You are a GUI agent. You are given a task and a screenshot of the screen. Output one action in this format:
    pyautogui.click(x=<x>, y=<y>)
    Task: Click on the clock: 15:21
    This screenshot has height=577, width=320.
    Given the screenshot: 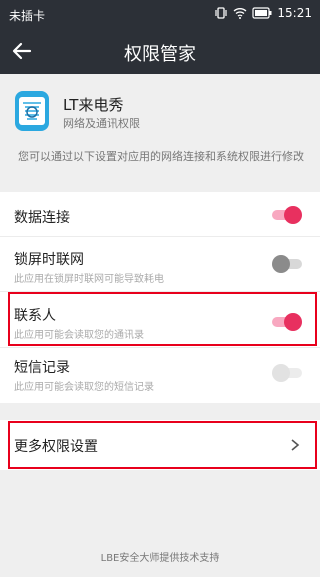 What is the action you would take?
    pyautogui.click(x=294, y=13)
    